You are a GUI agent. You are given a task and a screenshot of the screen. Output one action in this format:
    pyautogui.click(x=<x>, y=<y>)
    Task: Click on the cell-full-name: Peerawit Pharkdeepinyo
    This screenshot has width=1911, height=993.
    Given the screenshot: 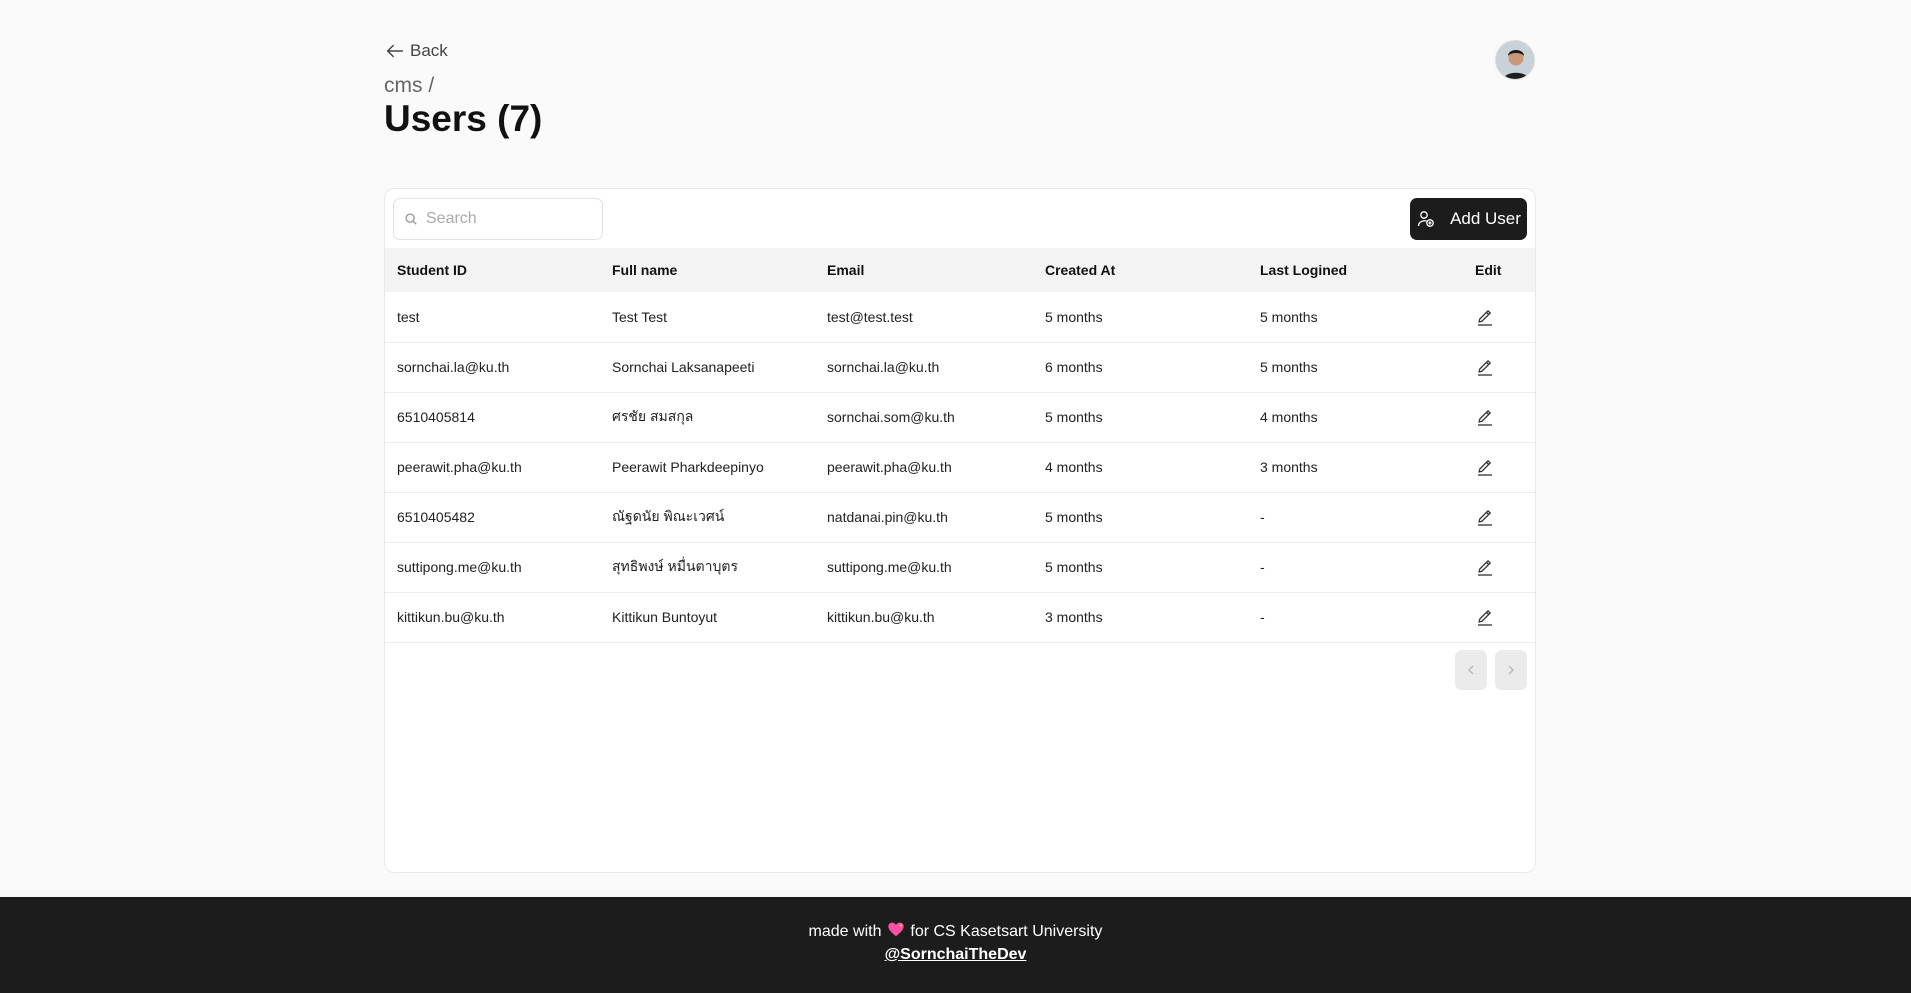 What is the action you would take?
    pyautogui.click(x=688, y=467)
    